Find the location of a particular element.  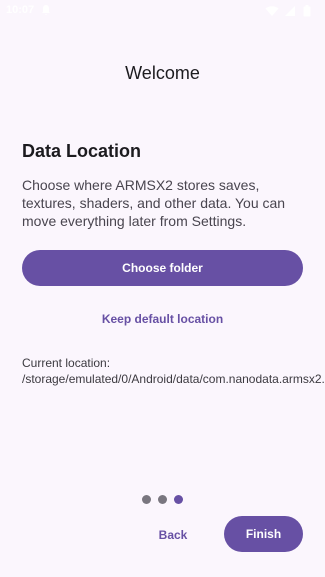

signal-icon is located at coordinates (291, 10).